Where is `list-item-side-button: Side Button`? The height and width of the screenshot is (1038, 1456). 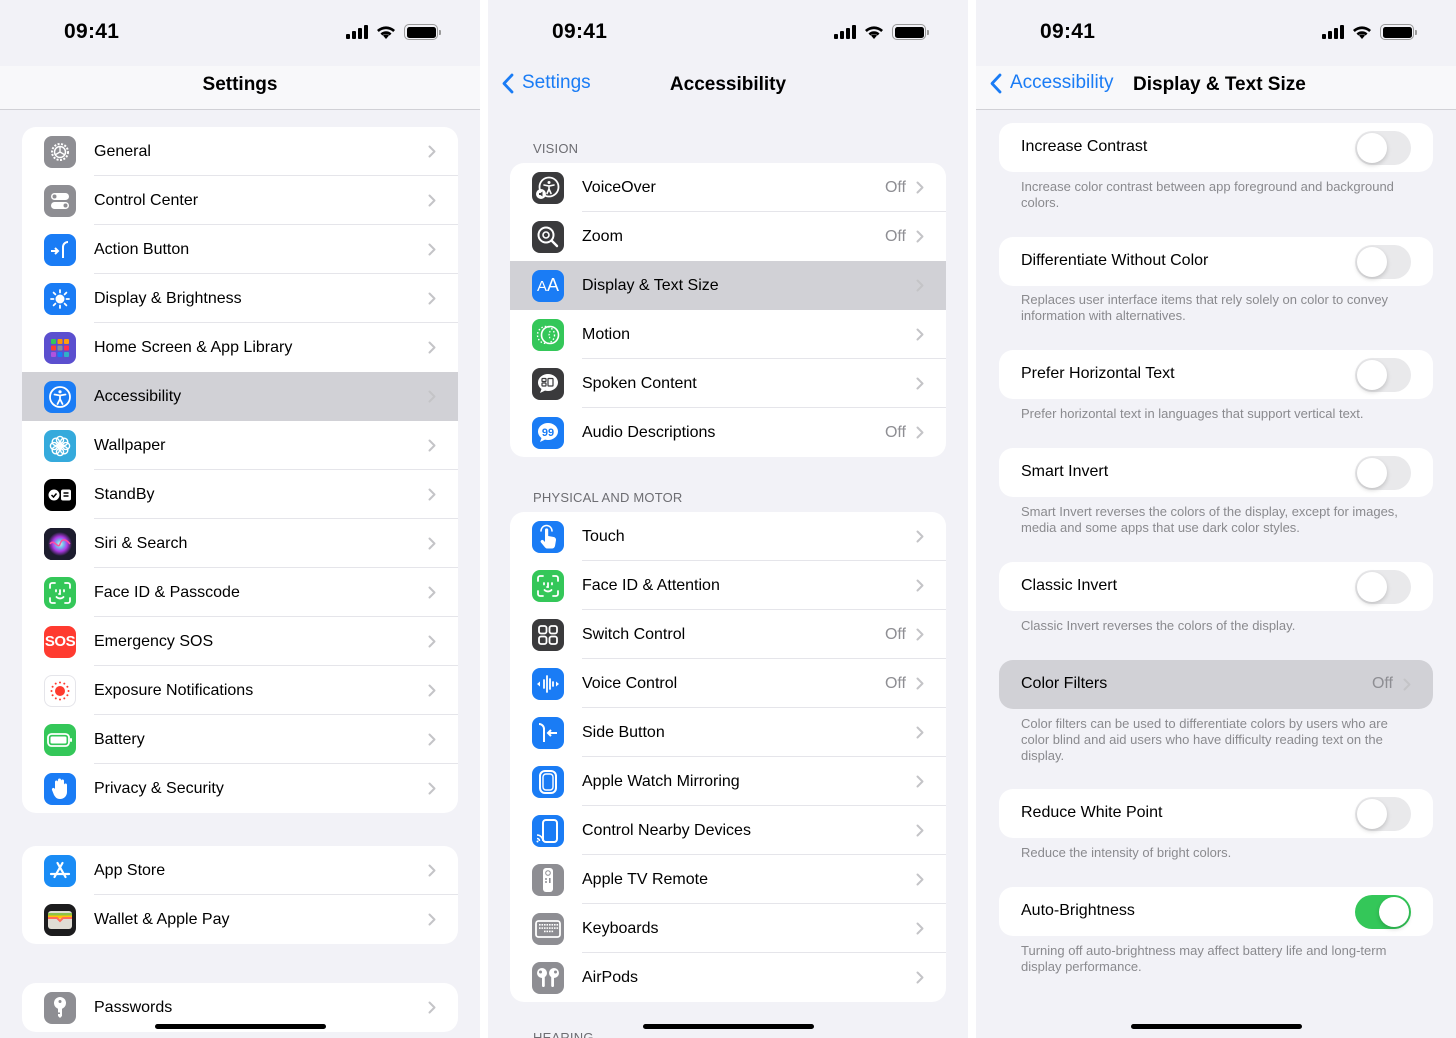 list-item-side-button: Side Button is located at coordinates (728, 732).